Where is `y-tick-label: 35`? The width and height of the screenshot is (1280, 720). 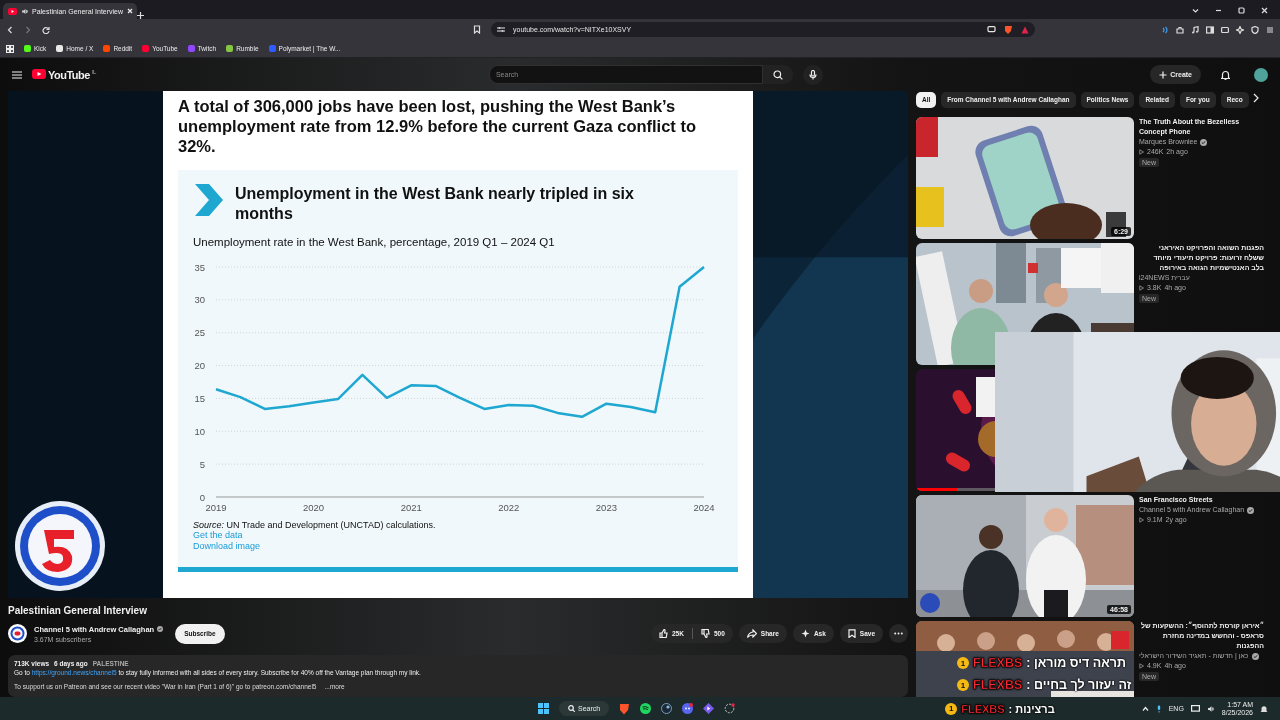
y-tick-label: 35 is located at coordinates (199, 267).